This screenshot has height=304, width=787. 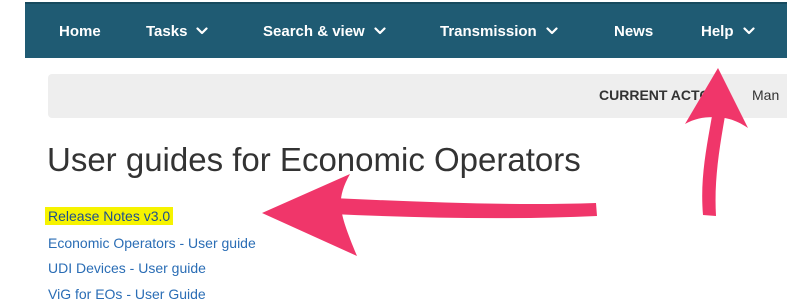 I want to click on annotation-arrow-left, so click(x=429, y=215).